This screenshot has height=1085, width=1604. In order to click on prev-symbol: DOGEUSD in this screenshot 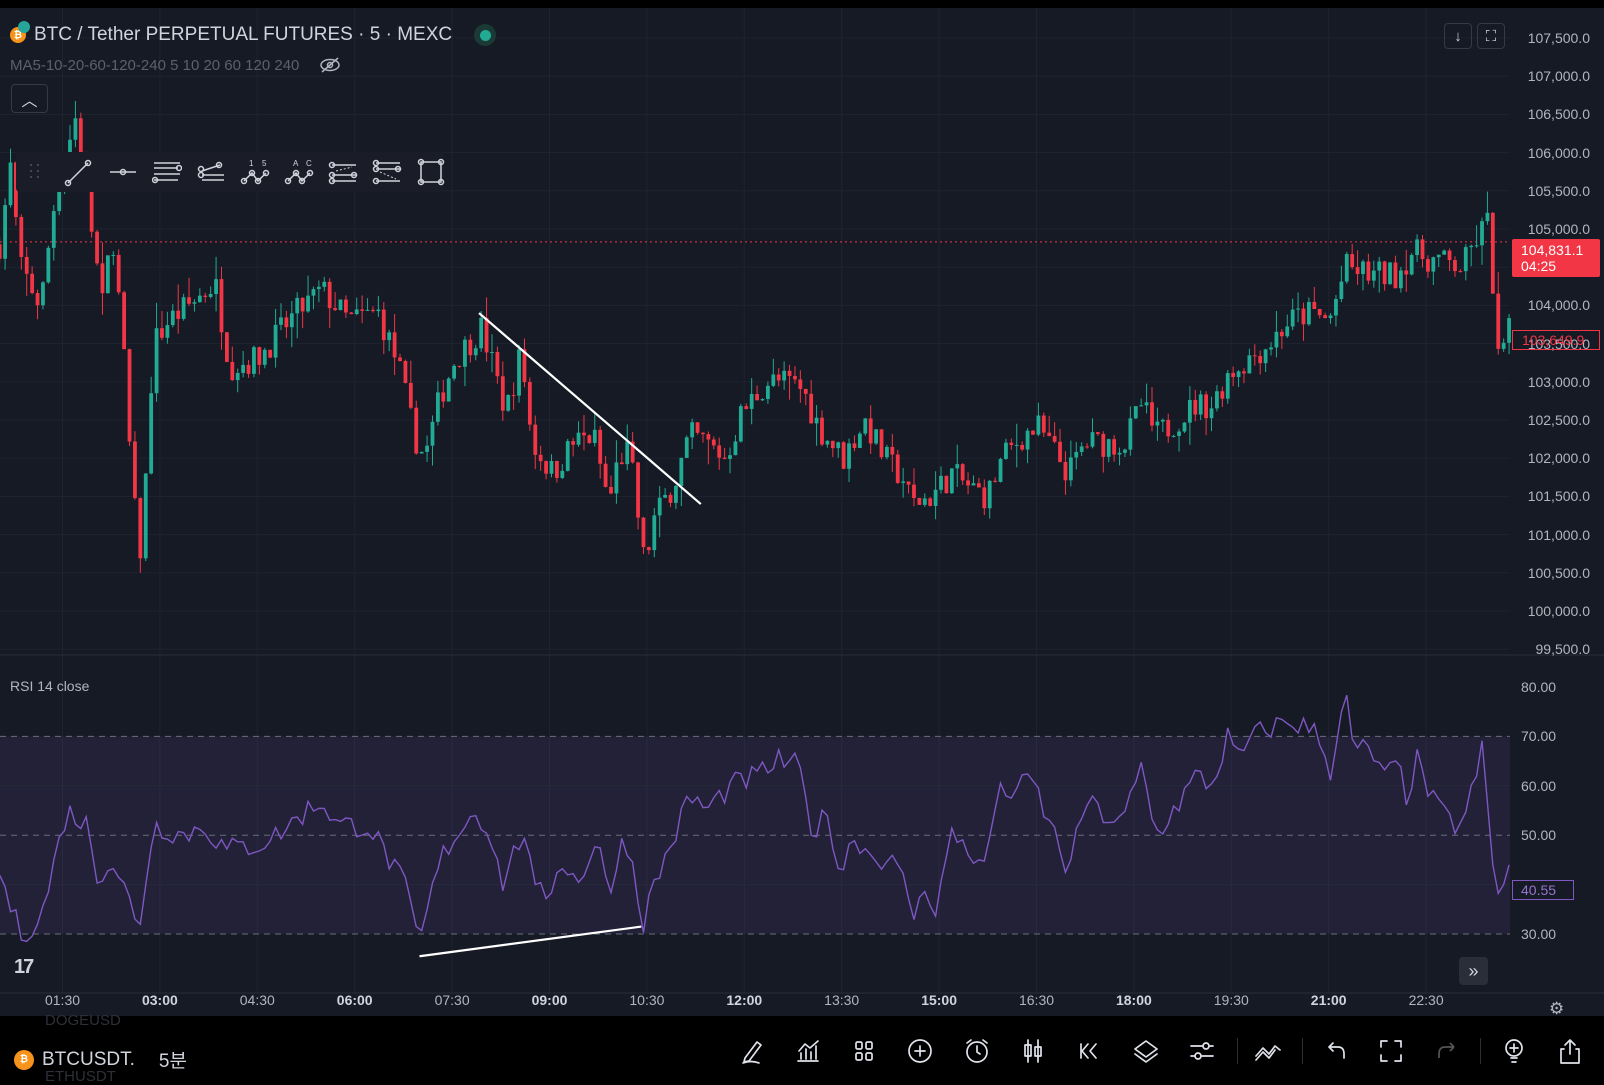, I will do `click(83, 1020)`.